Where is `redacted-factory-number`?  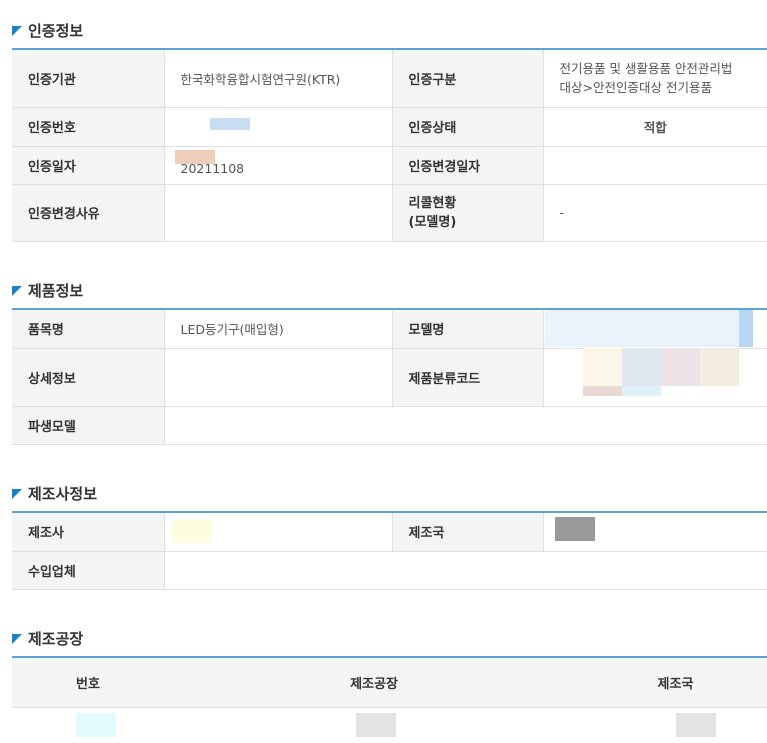 redacted-factory-number is located at coordinates (96, 725).